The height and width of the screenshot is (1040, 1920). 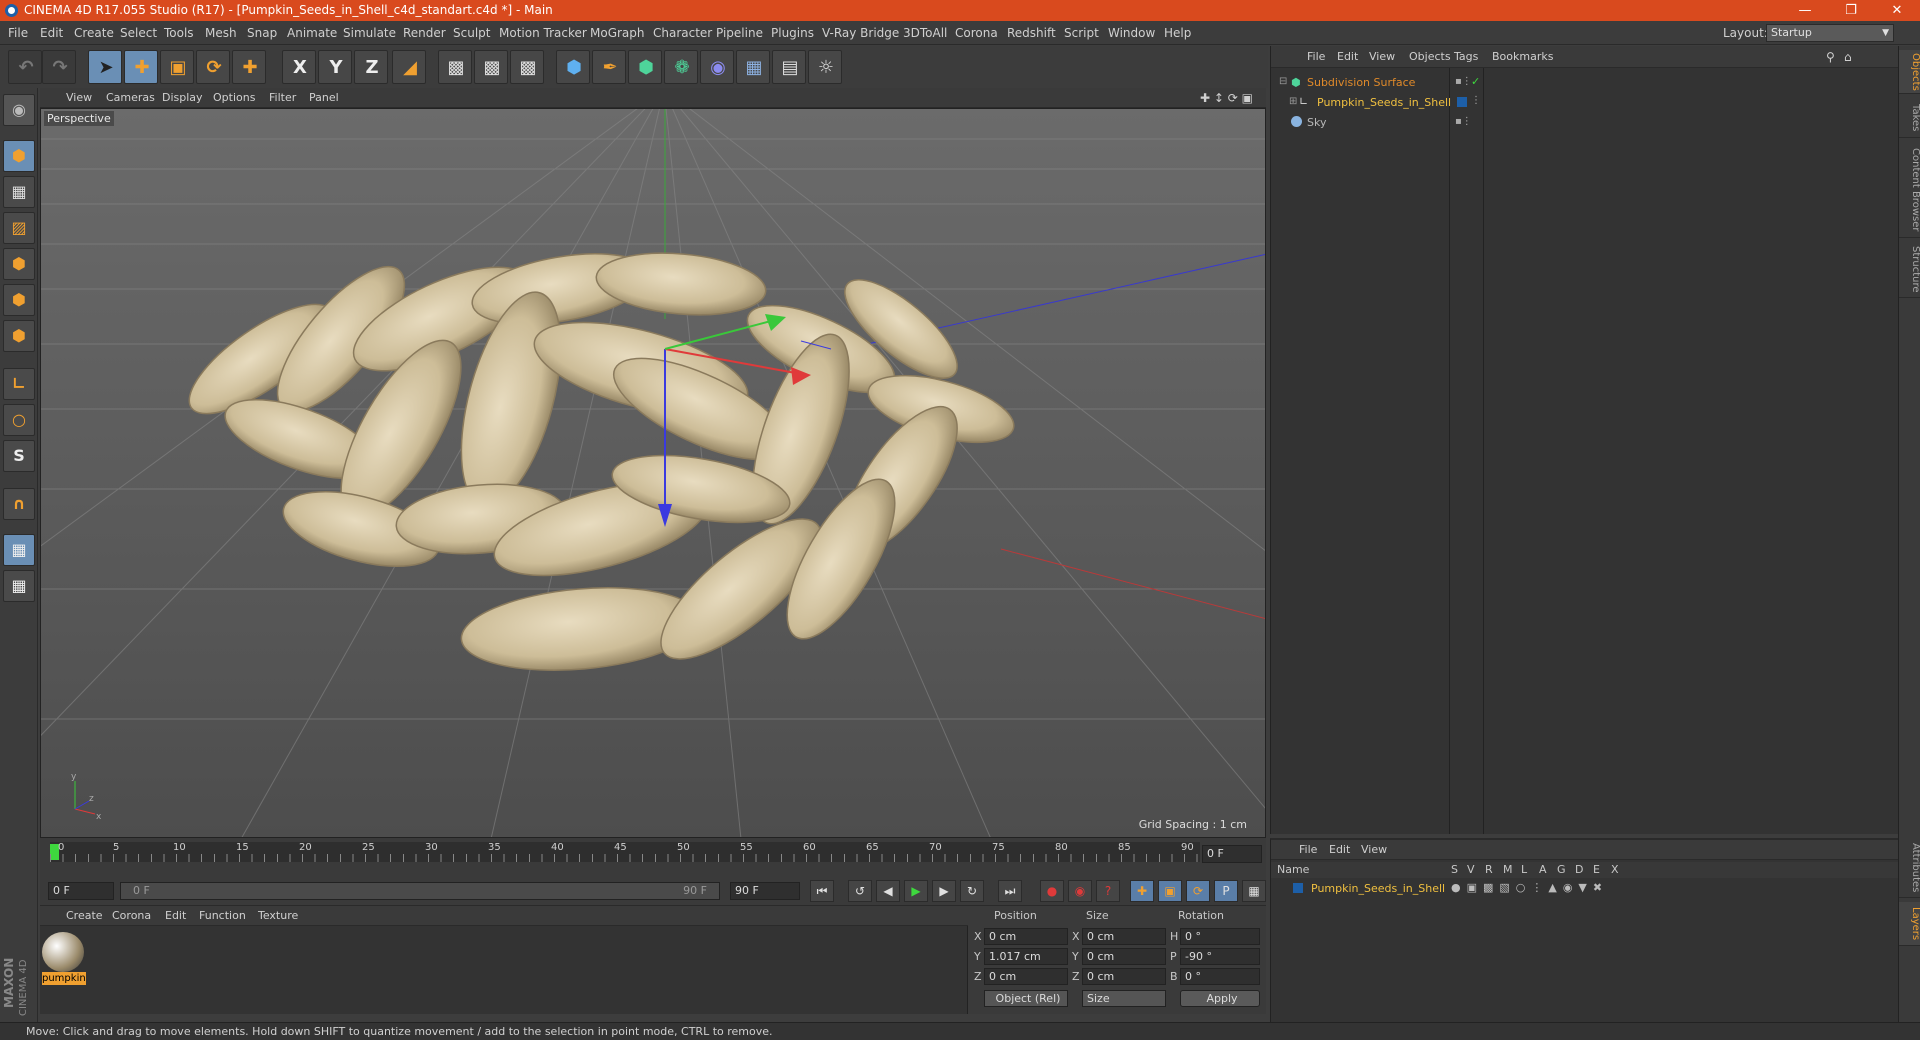 What do you see at coordinates (1339, 850) in the screenshot?
I see `layers-menu-edit: Edit` at bounding box center [1339, 850].